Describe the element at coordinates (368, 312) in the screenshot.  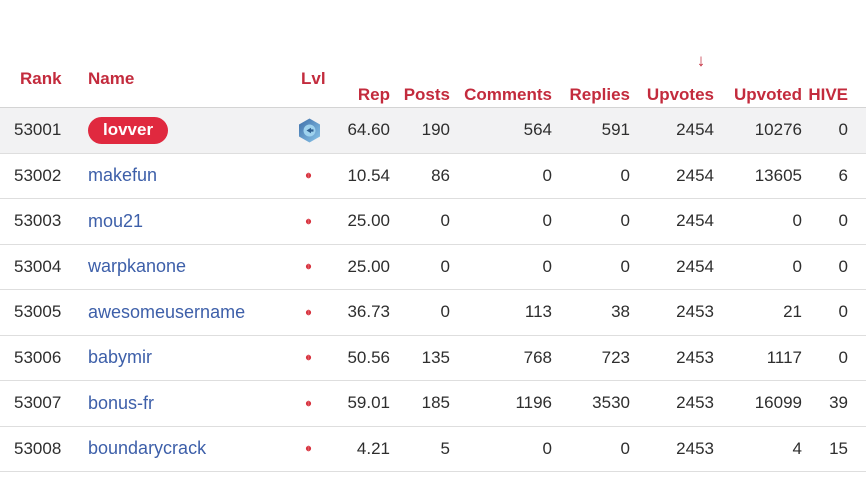
I see `rep-value: 36.73` at that location.